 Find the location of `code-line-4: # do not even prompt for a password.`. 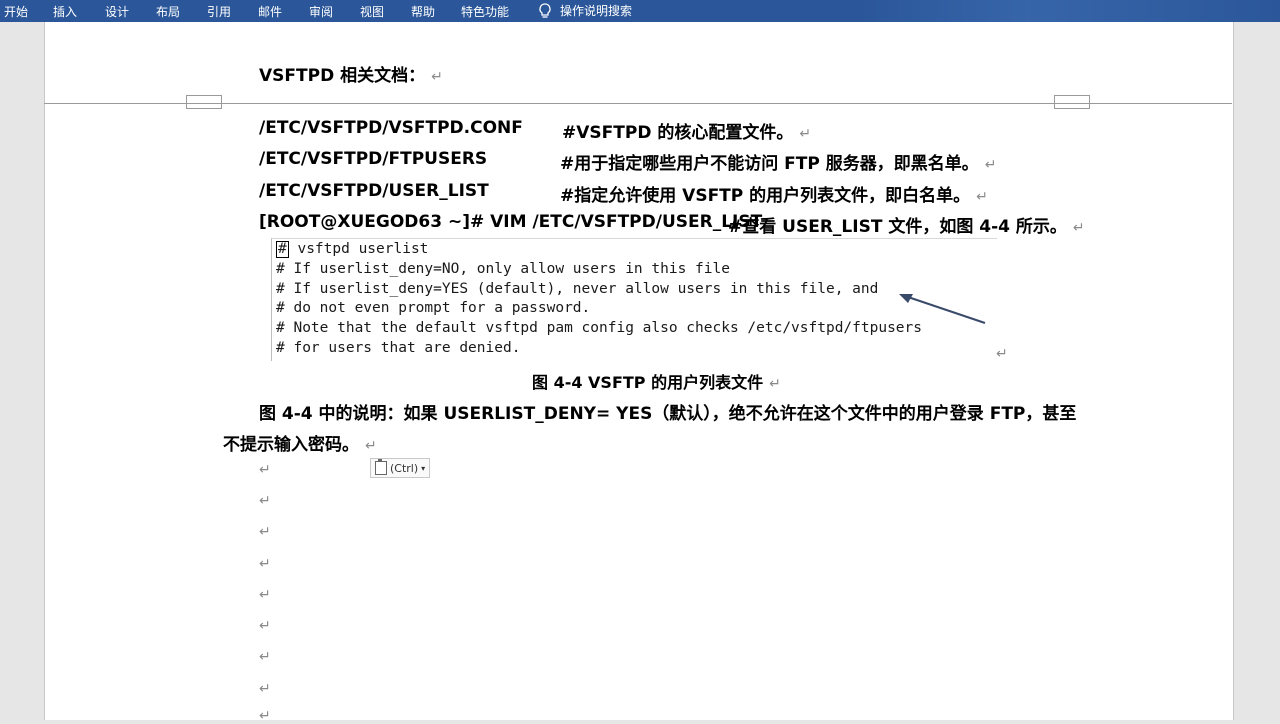

code-line-4: # do not even prompt for a password. is located at coordinates (433, 308).